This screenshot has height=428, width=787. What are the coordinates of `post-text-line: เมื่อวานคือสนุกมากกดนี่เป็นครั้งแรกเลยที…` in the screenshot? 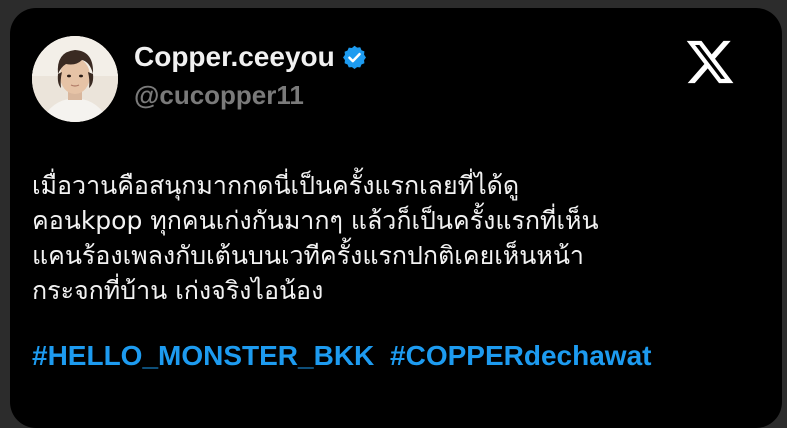 It's located at (276, 185).